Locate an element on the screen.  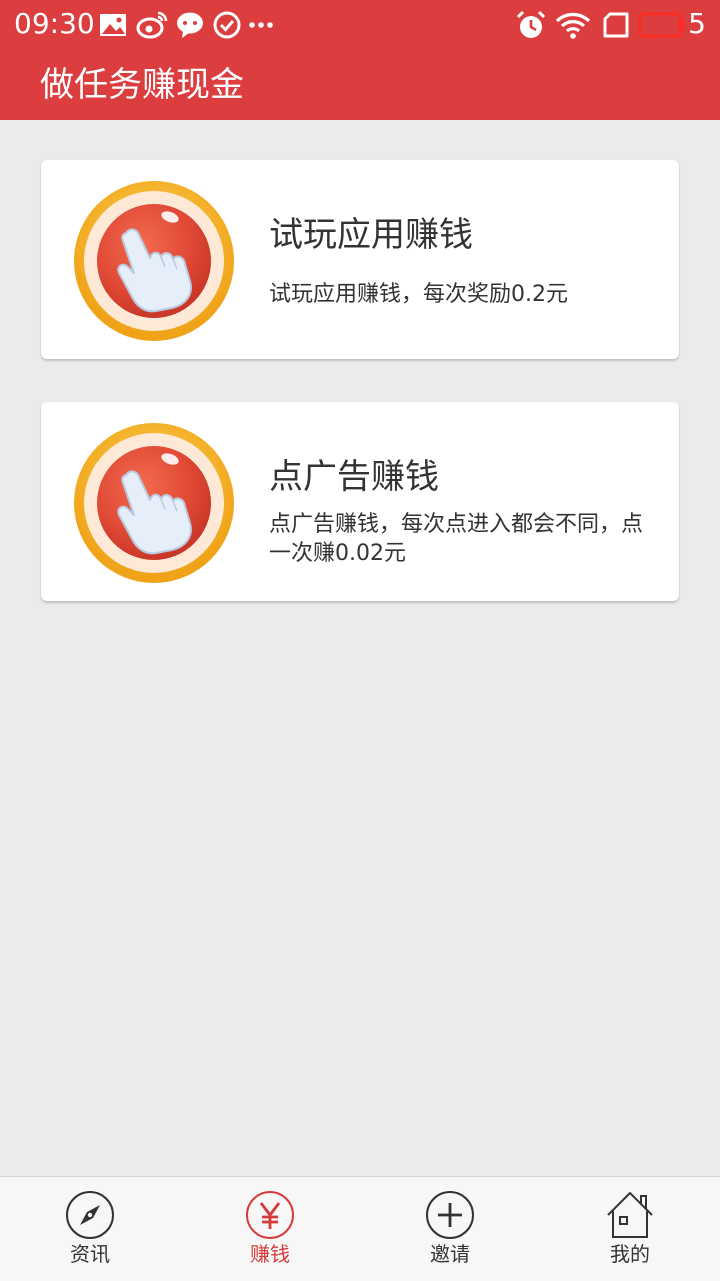
compass-icon is located at coordinates (90, 1215).